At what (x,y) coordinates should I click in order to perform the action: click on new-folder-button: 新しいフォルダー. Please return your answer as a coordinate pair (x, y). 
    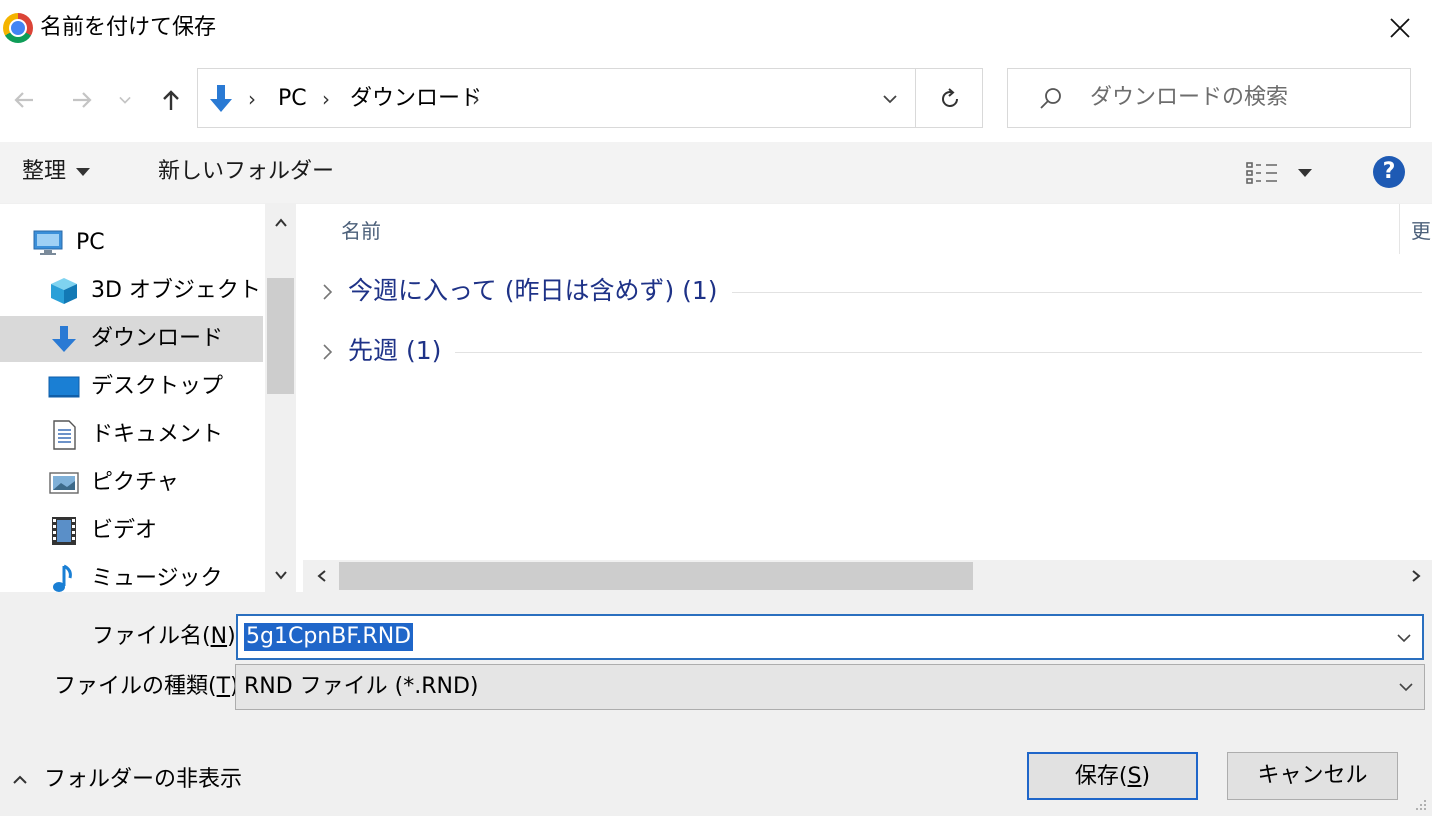
    Looking at the image, I should click on (246, 172).